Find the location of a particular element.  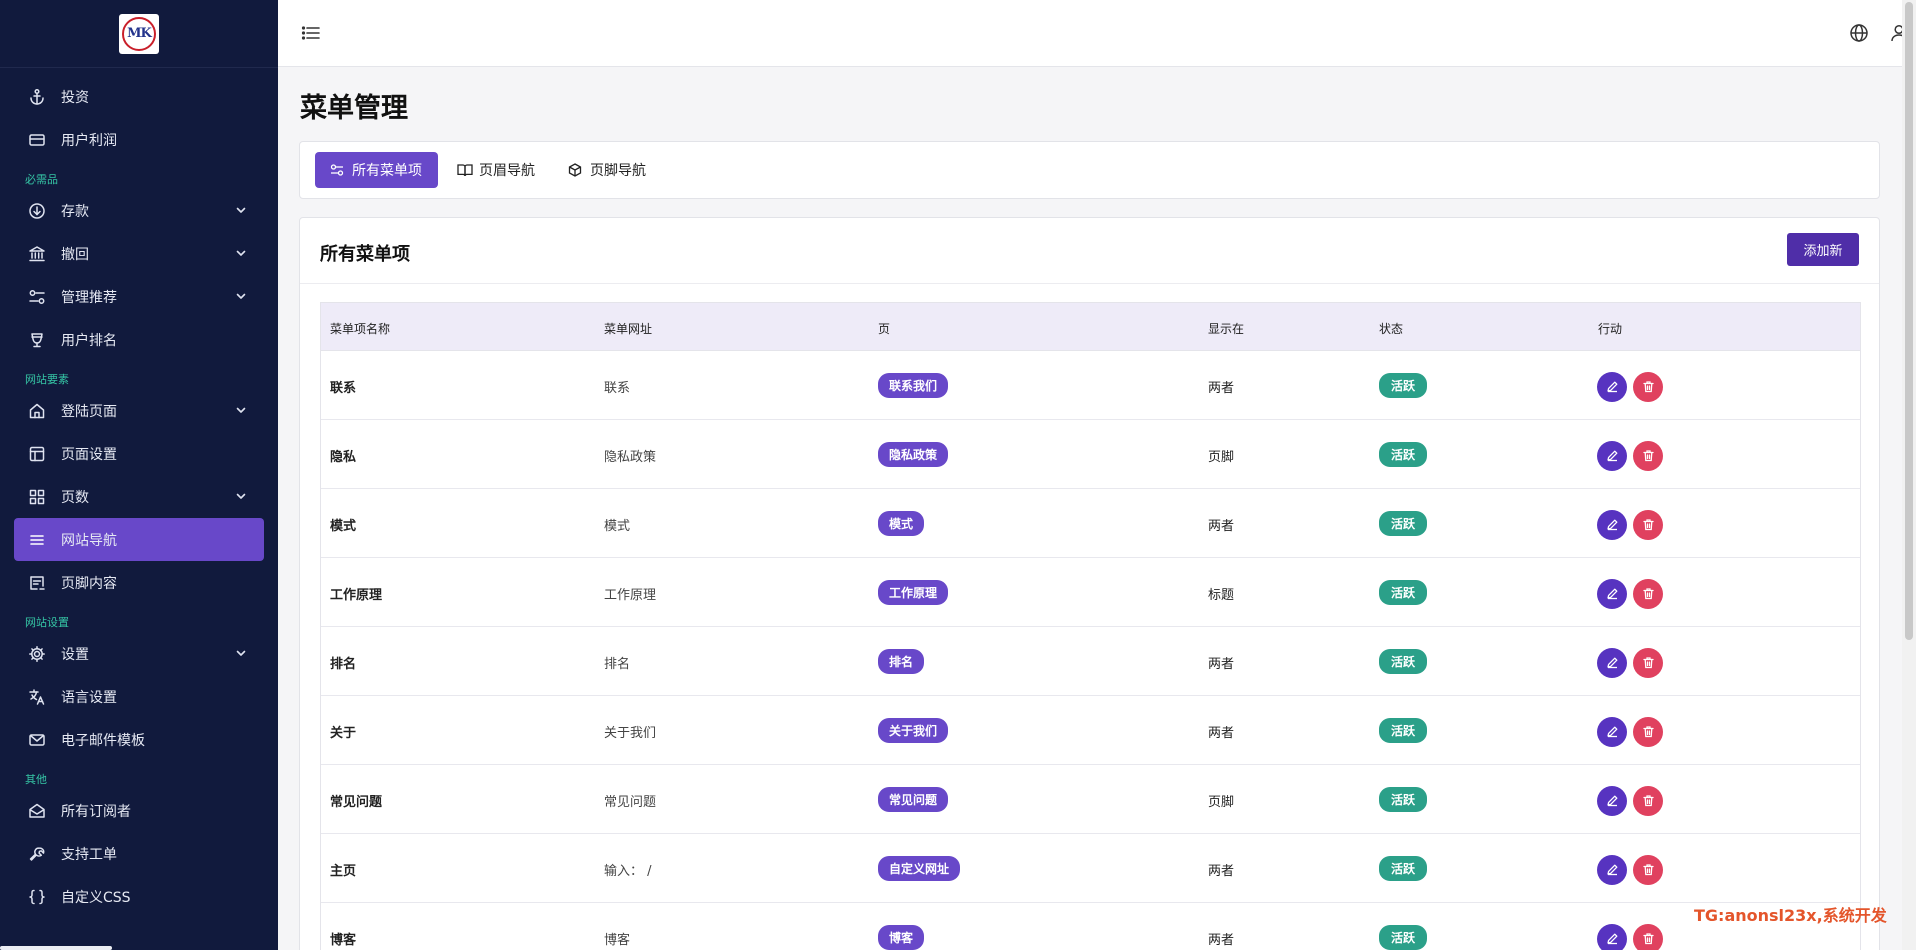

sidebar-section-label: 必需品 is located at coordinates (41, 179).